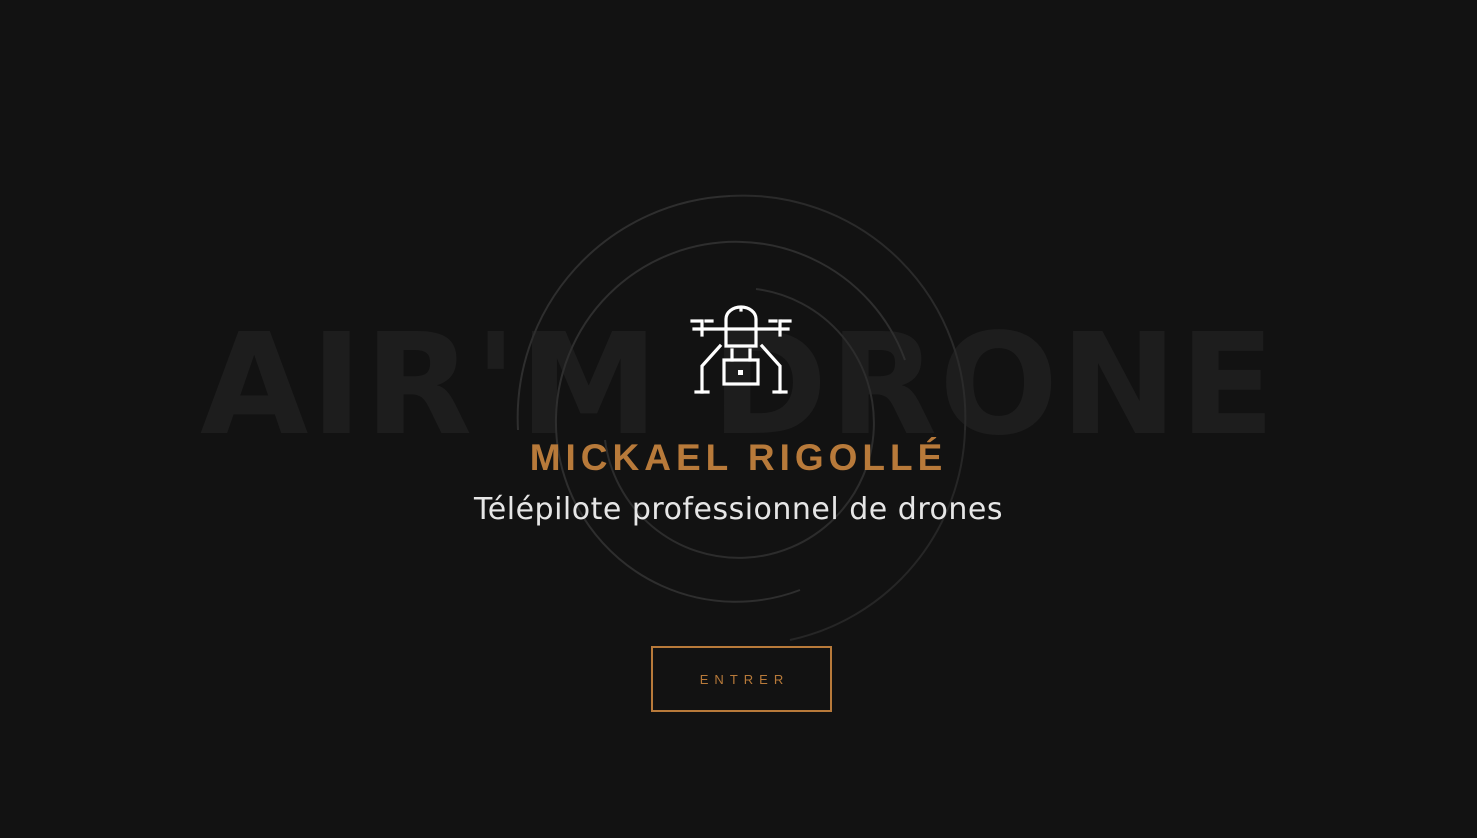 This screenshot has width=1477, height=838. What do you see at coordinates (738, 457) in the screenshot?
I see `pilot-name: MICKAEL RIGOLLÉ` at bounding box center [738, 457].